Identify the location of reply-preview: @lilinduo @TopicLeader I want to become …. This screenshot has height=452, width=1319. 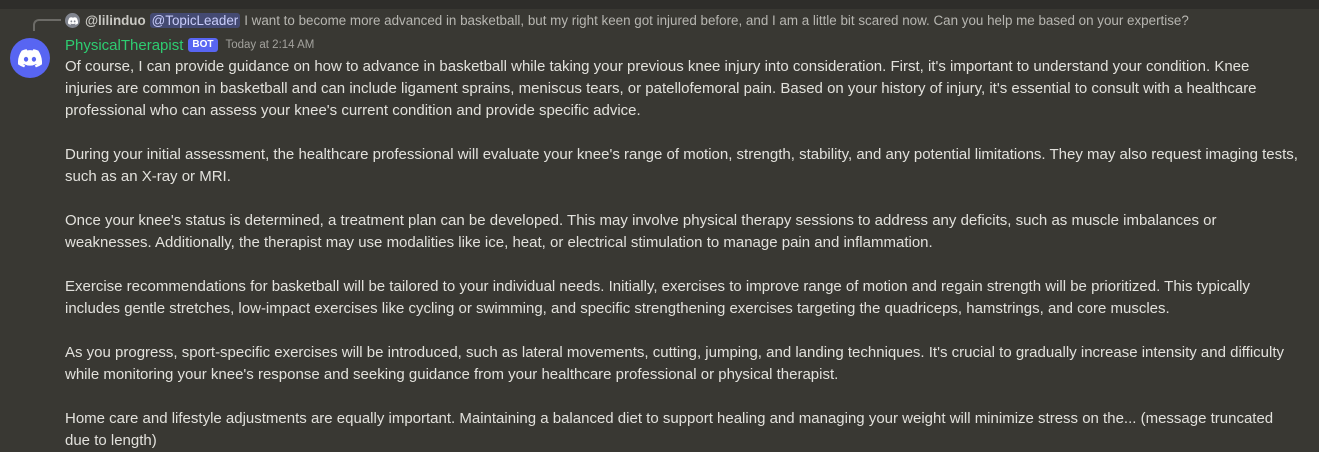
(627, 20).